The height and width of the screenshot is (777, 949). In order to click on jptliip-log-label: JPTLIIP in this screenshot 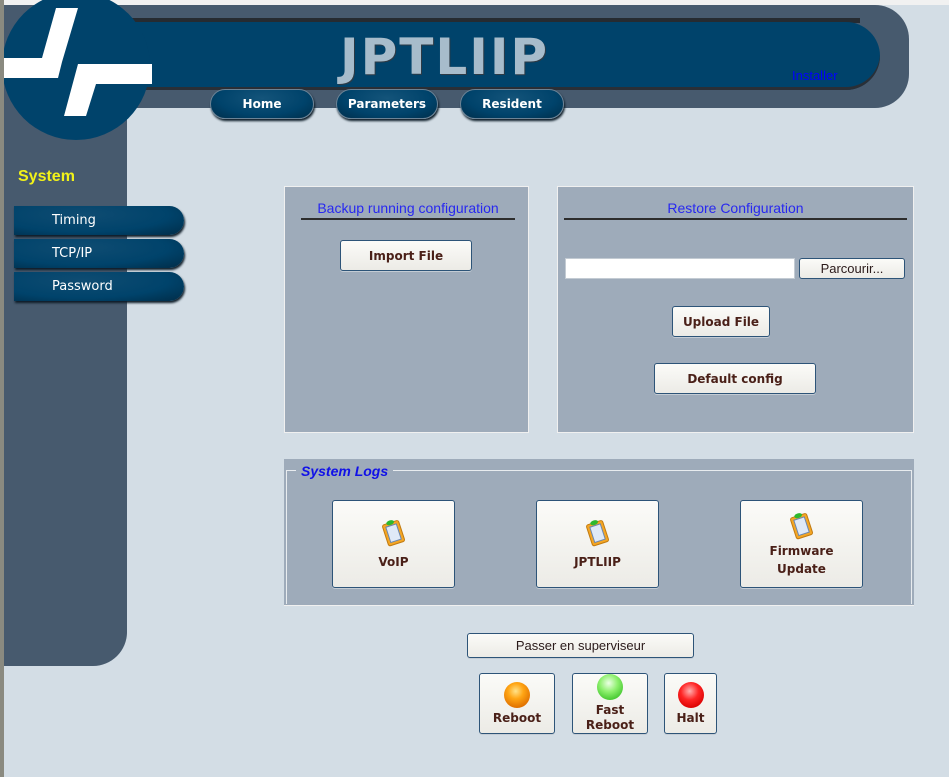, I will do `click(597, 562)`.